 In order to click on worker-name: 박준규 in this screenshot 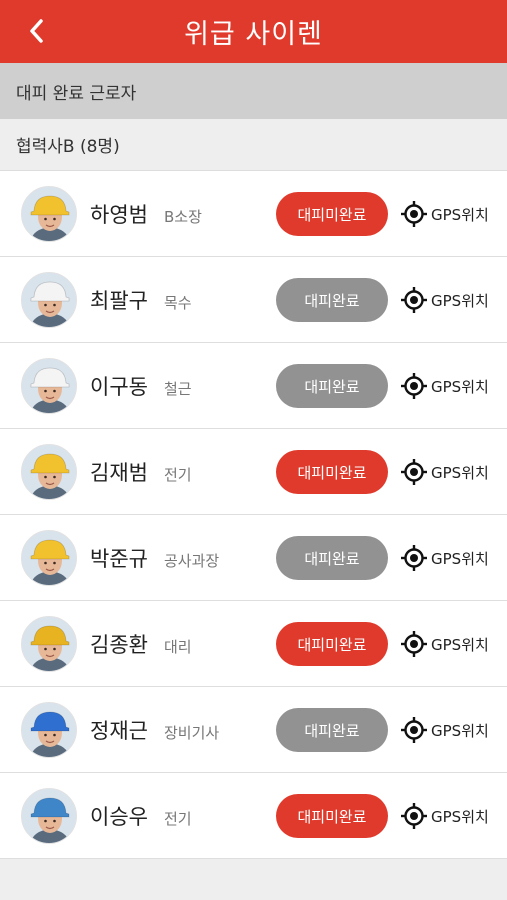, I will do `click(119, 559)`.